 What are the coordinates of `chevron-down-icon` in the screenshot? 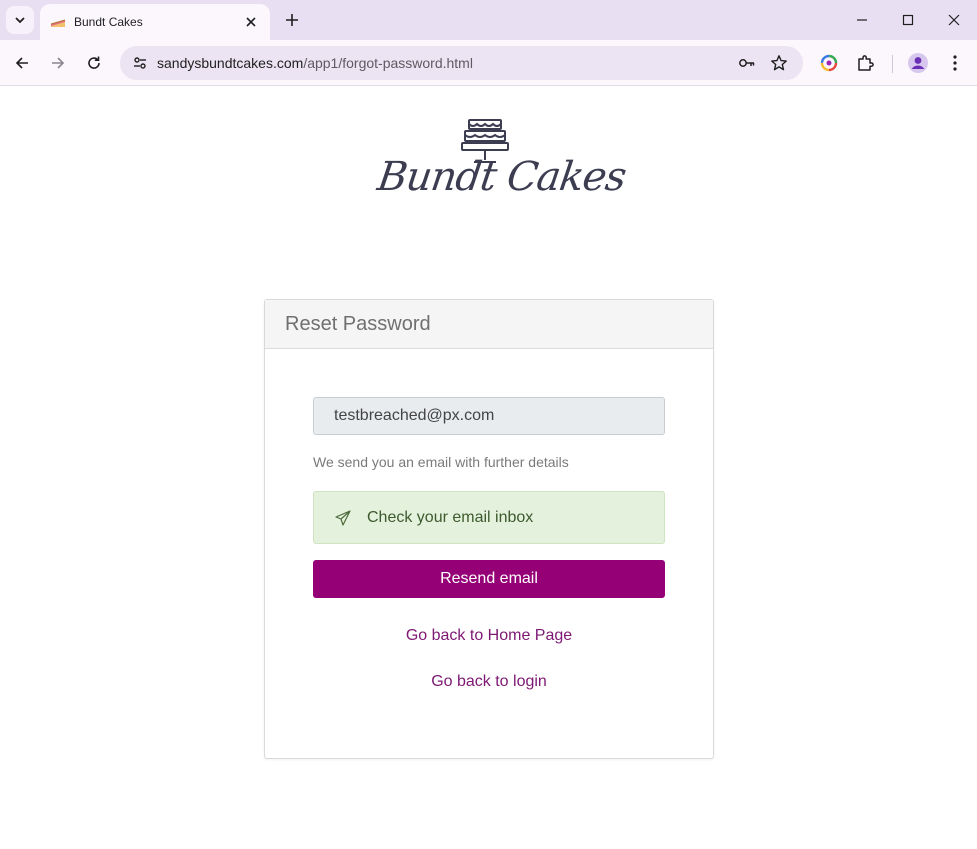 It's located at (20, 20).